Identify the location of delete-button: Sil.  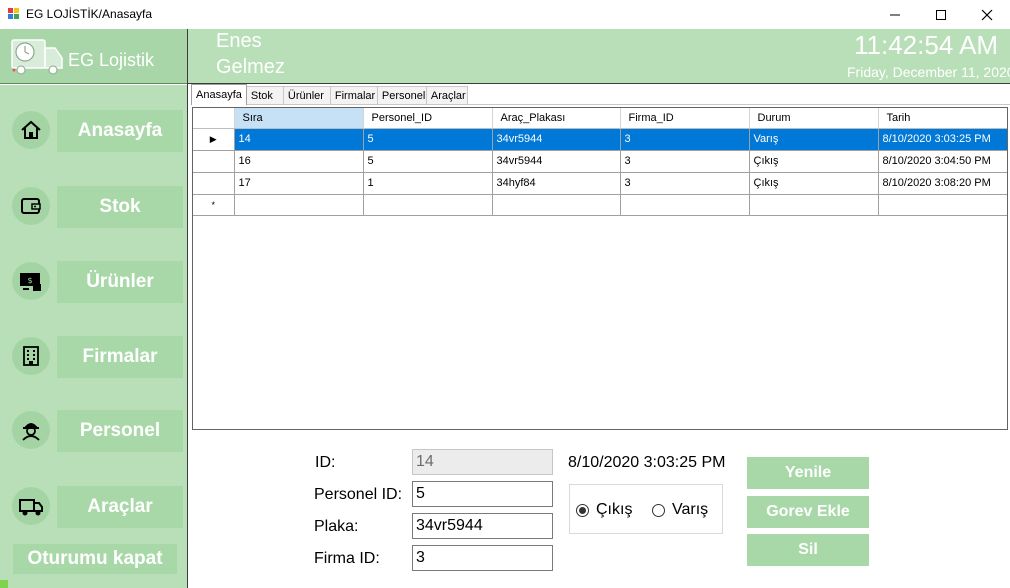
(808, 550).